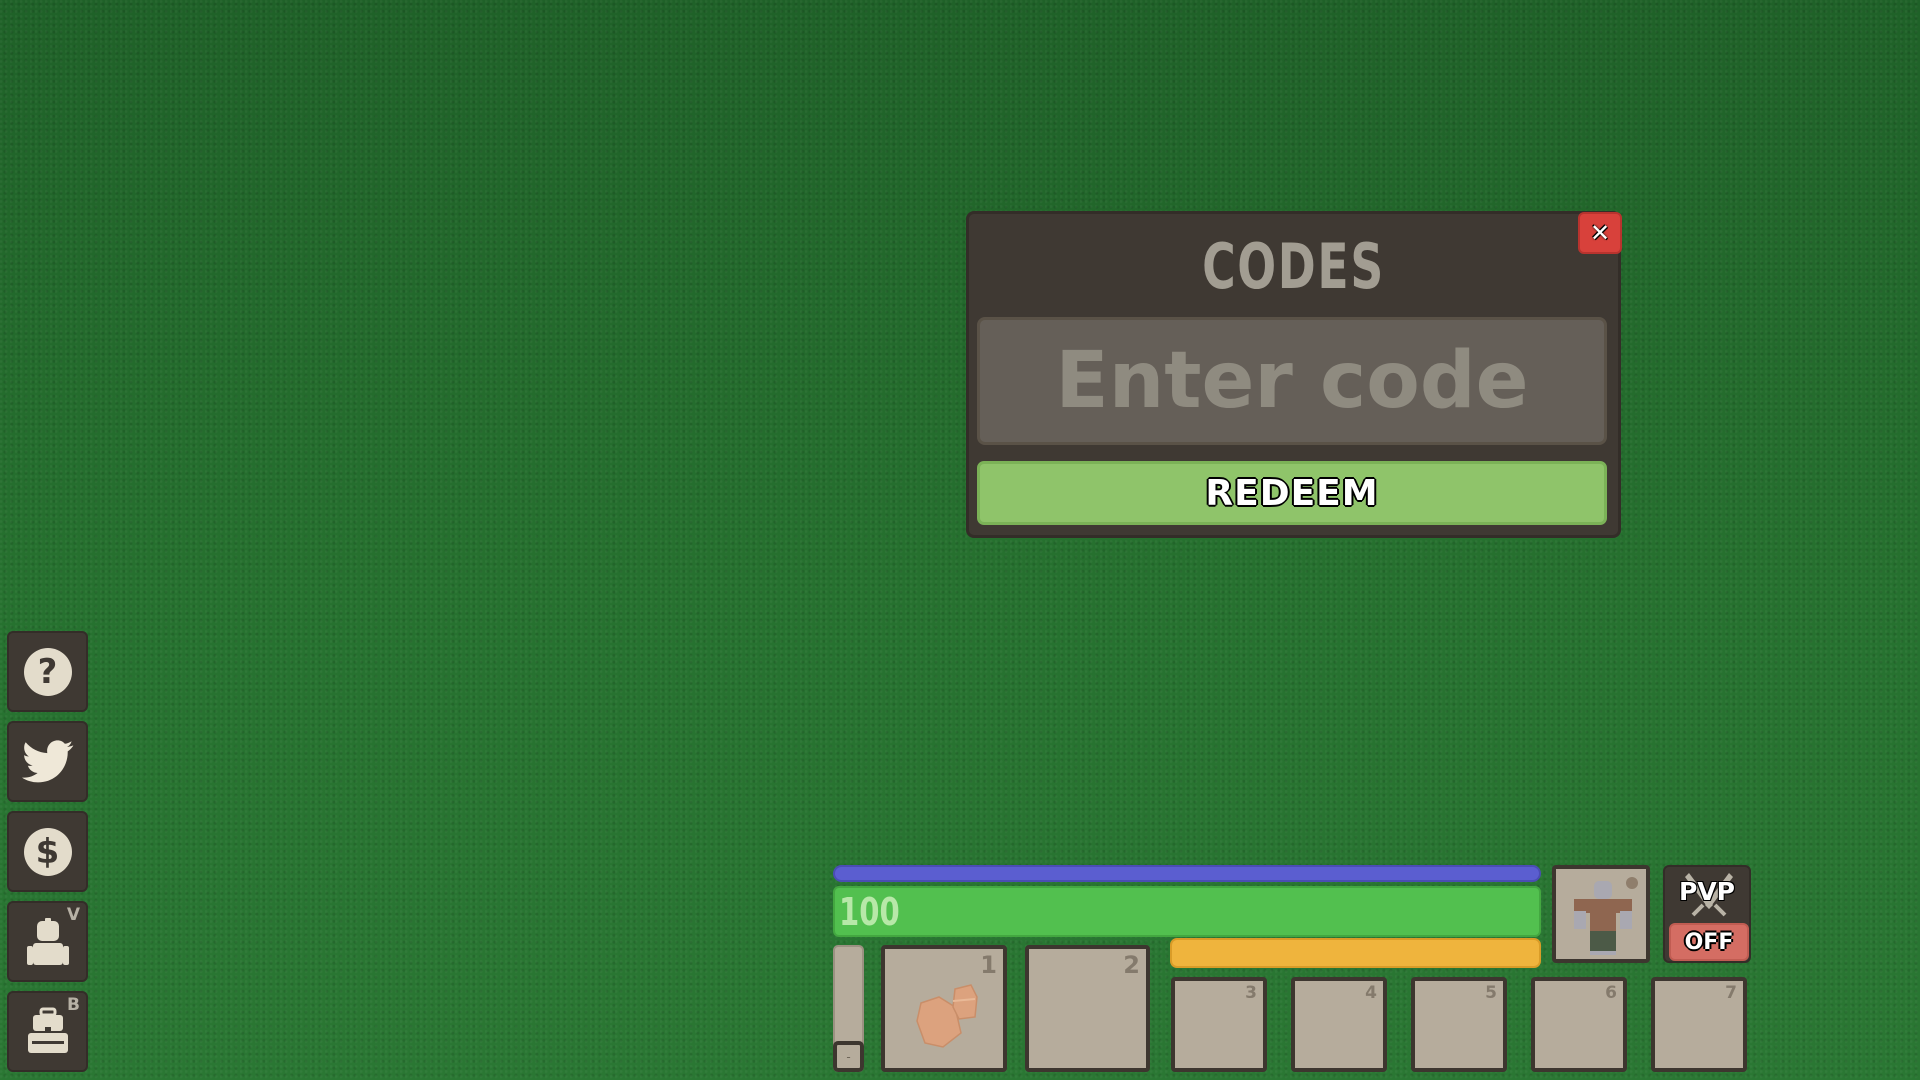  Describe the element at coordinates (1606, 916) in the screenshot. I see `character-avatar-icon` at that location.